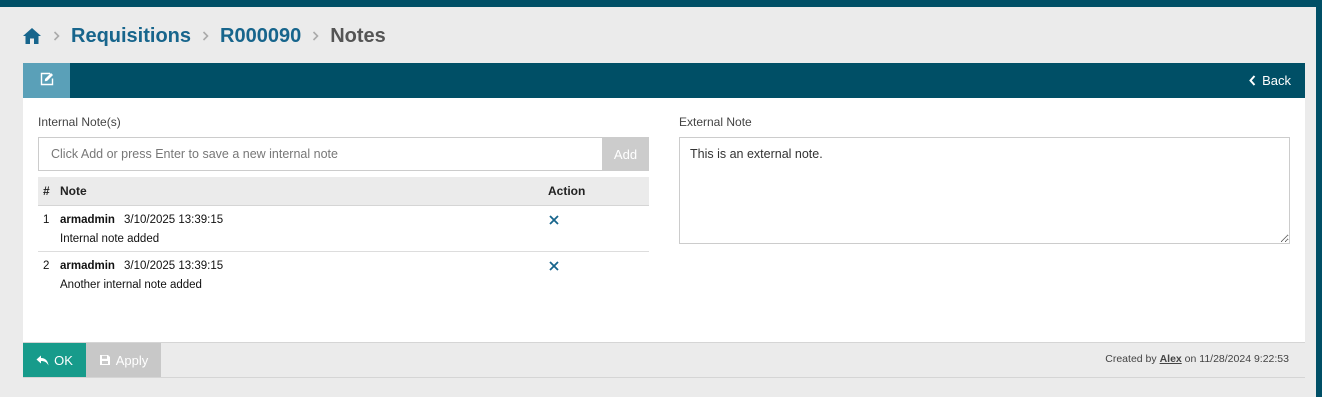 The height and width of the screenshot is (397, 1322). Describe the element at coordinates (131, 36) in the screenshot. I see `breadcrumb-requisitions-link: Requisitions` at that location.